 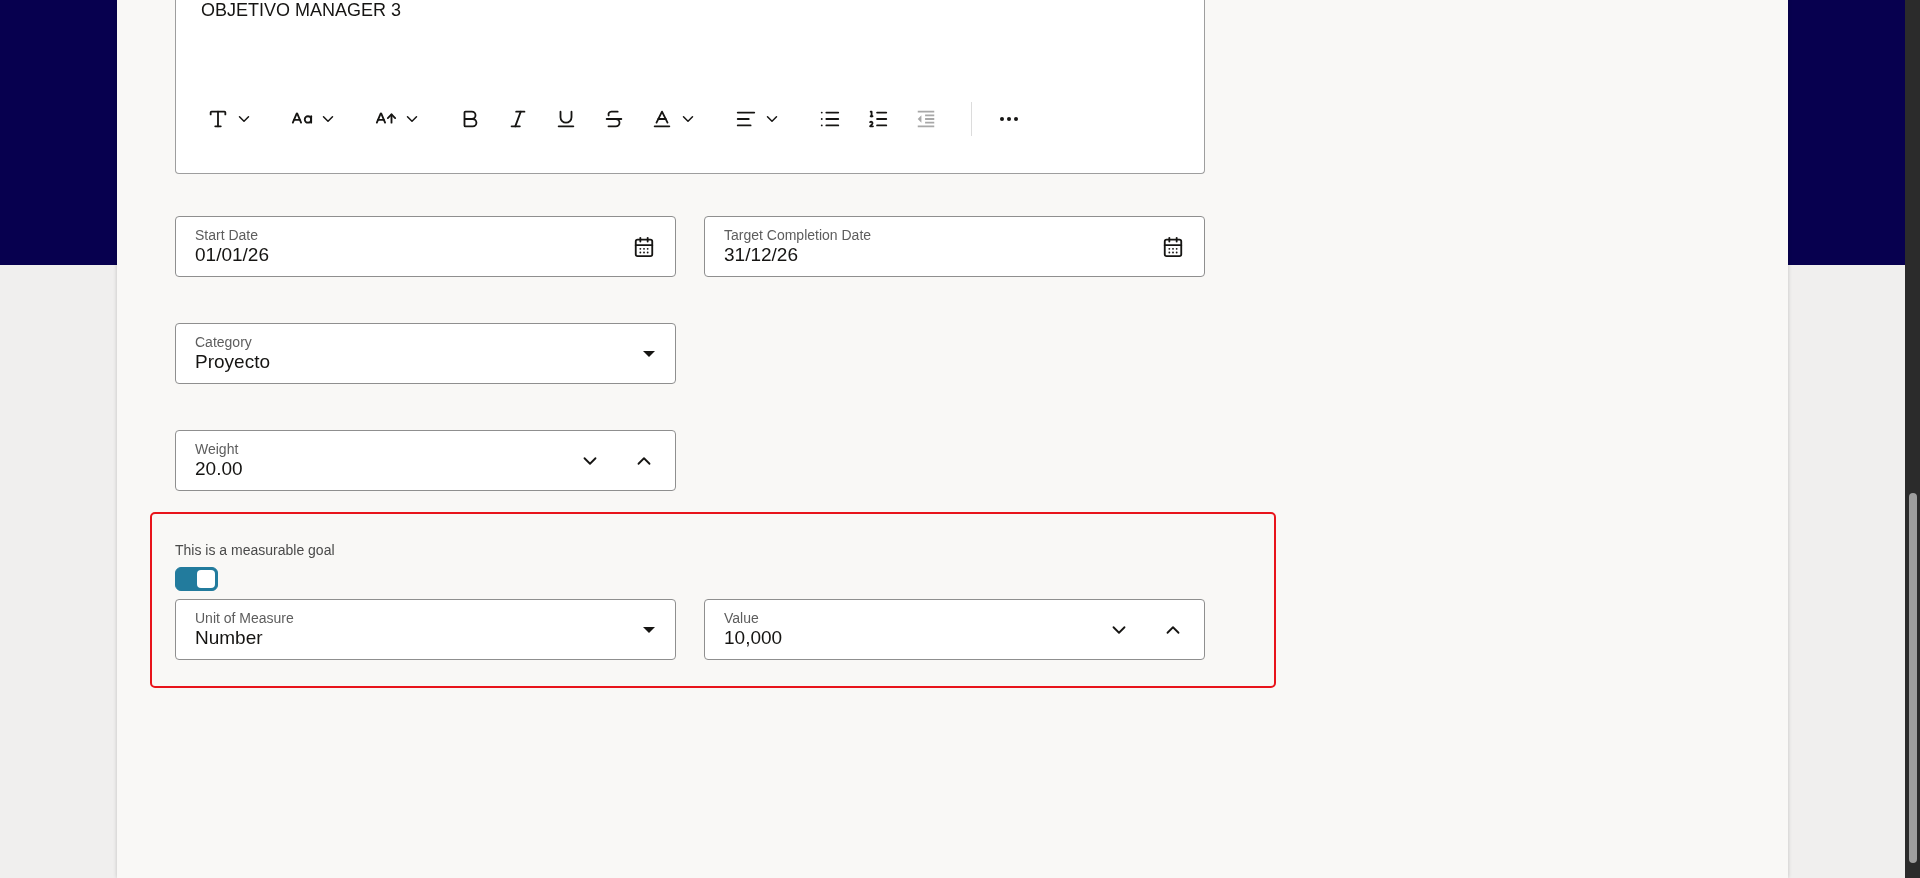 I want to click on more-icon, so click(x=1009, y=119).